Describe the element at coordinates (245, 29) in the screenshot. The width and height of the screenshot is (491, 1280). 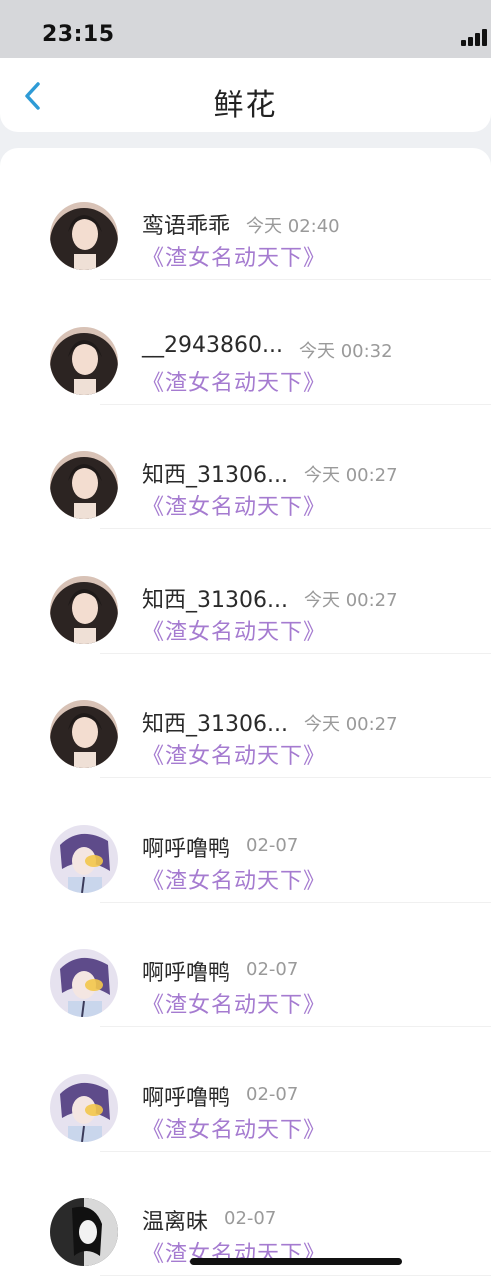
I see `status-bar: 23:15` at that location.